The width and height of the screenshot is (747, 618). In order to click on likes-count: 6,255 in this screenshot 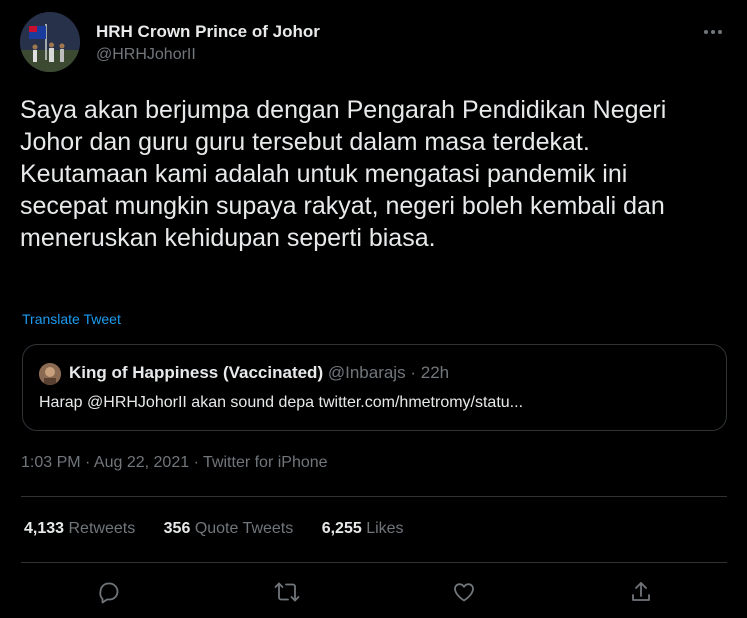, I will do `click(341, 528)`.